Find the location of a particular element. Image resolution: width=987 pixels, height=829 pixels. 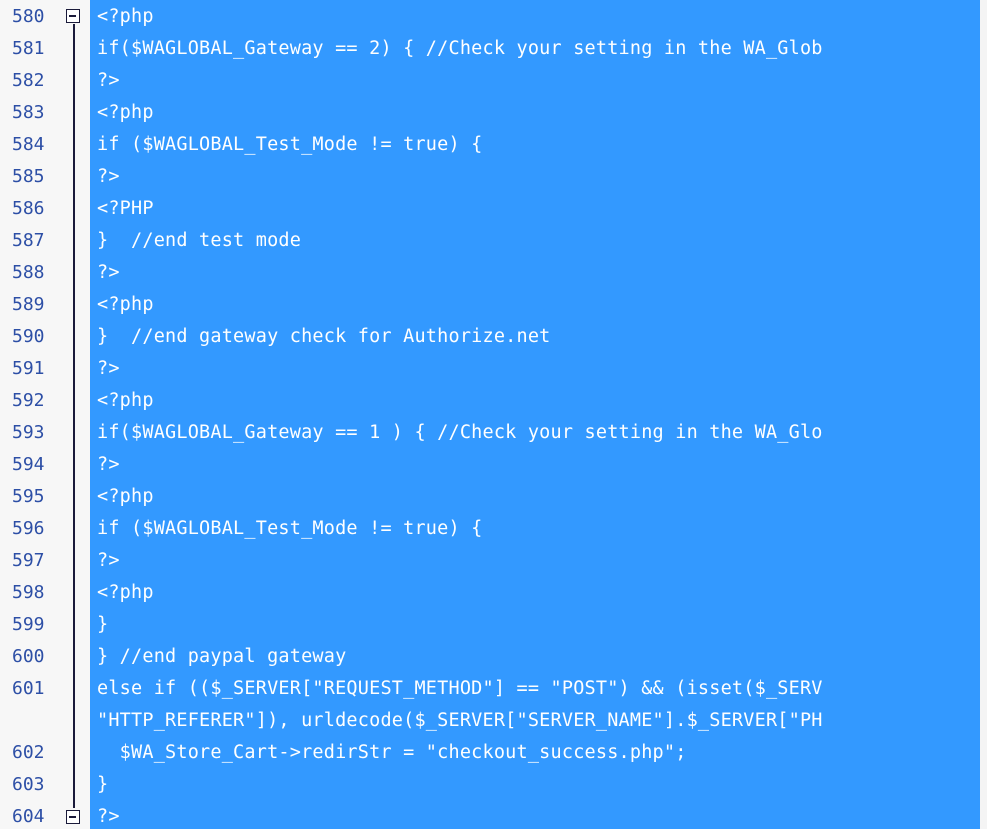

line-number: 582 is located at coordinates (28, 80).